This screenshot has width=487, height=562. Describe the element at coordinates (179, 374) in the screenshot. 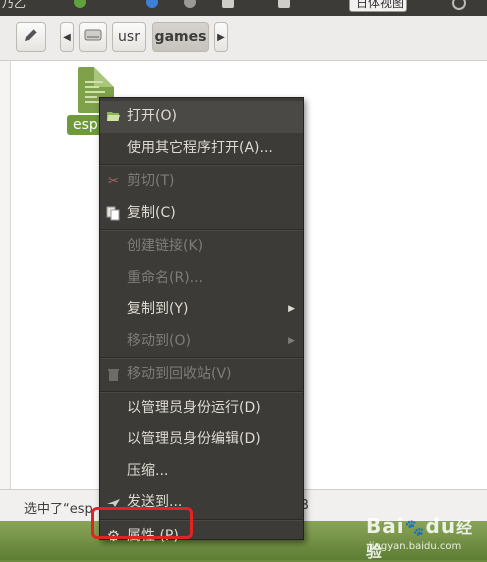

I see `menu-item-label: 移动到回收站(V)` at that location.